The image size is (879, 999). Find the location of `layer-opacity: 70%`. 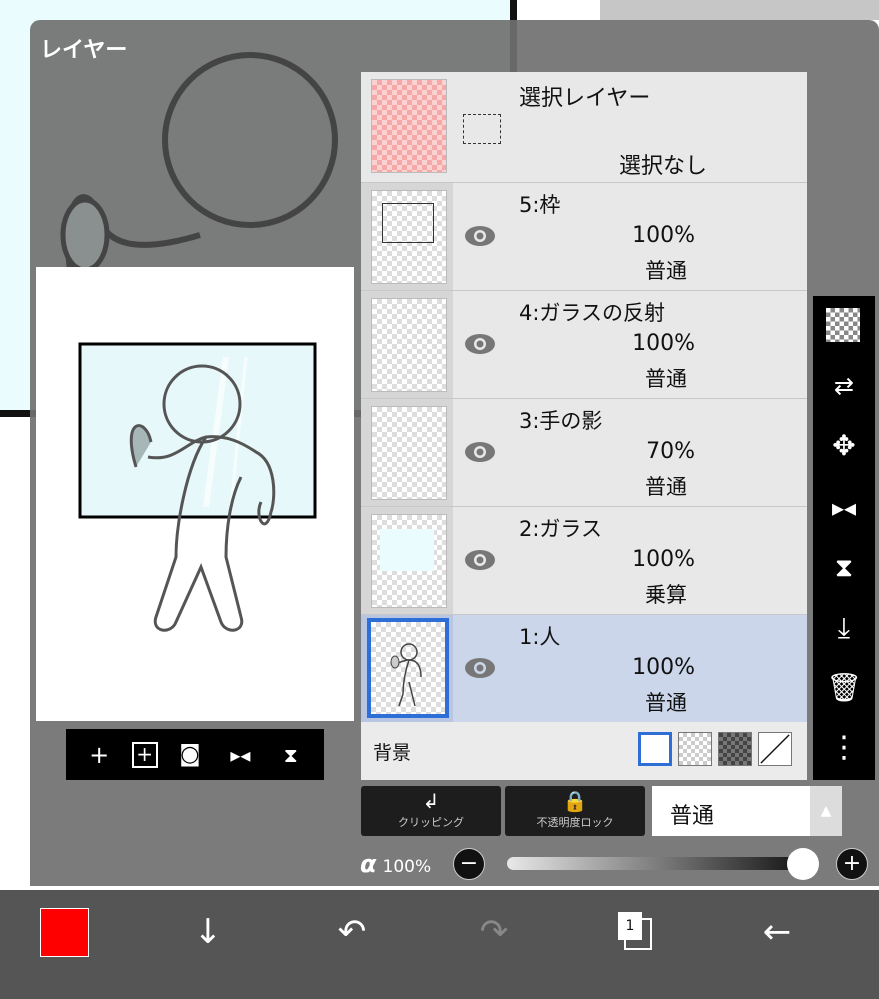

layer-opacity: 70% is located at coordinates (670, 451).